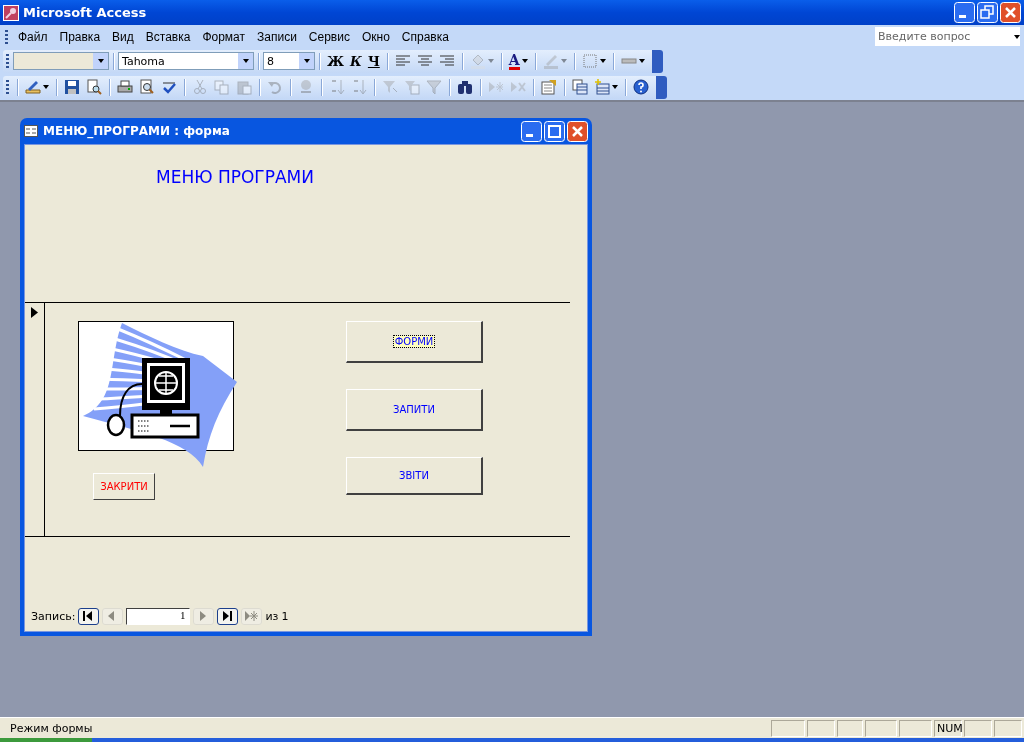  I want to click on printer-icon, so click(125, 87).